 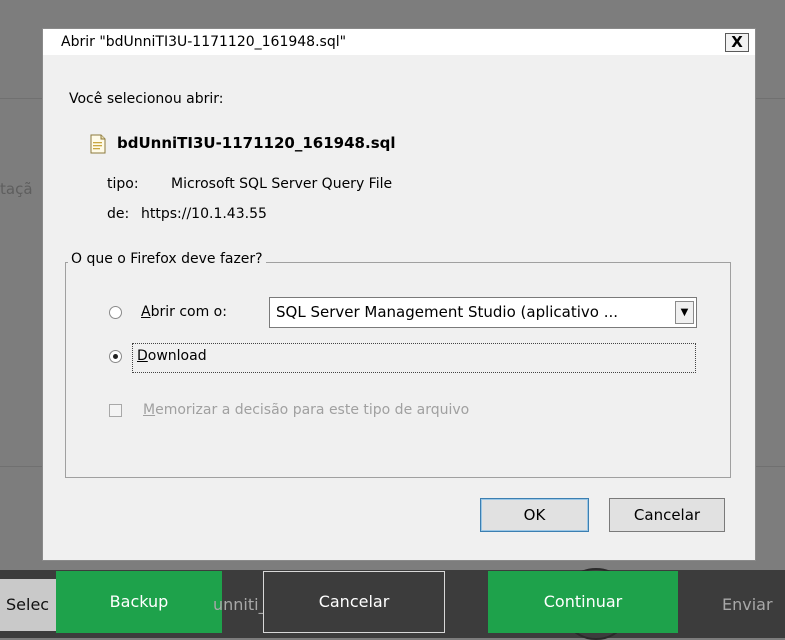 I want to click on ok-button: OK, so click(x=534, y=515).